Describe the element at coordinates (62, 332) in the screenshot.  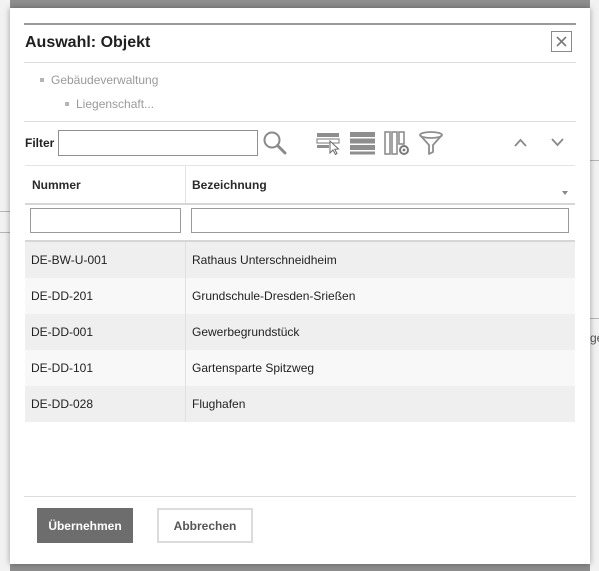
I see `cell-nummer: DE-DD-001` at that location.